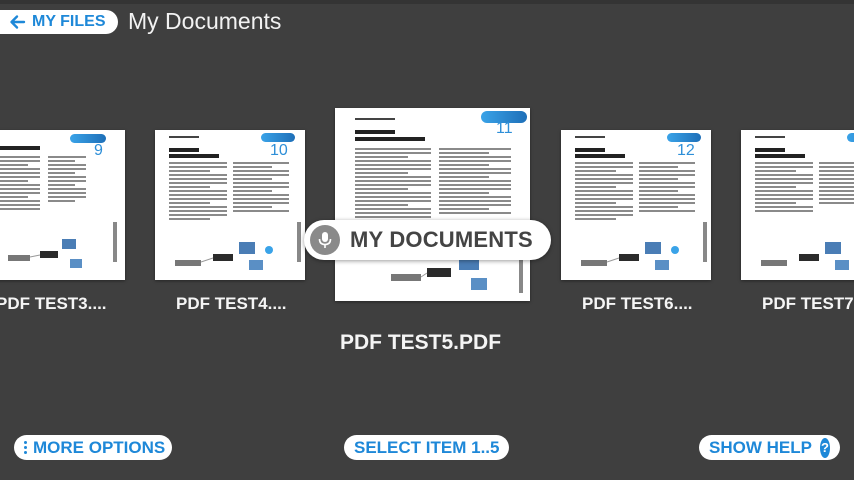  What do you see at coordinates (636, 205) in the screenshot?
I see `document-card-12: 12` at bounding box center [636, 205].